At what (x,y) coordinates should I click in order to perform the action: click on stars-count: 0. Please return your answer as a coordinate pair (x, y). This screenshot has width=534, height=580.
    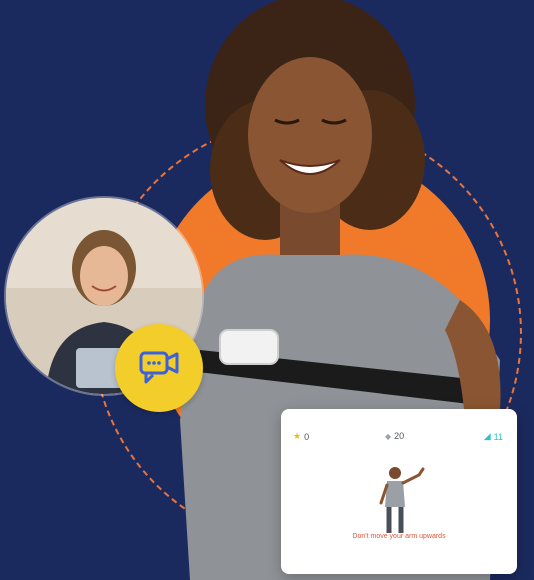
    Looking at the image, I should click on (307, 436).